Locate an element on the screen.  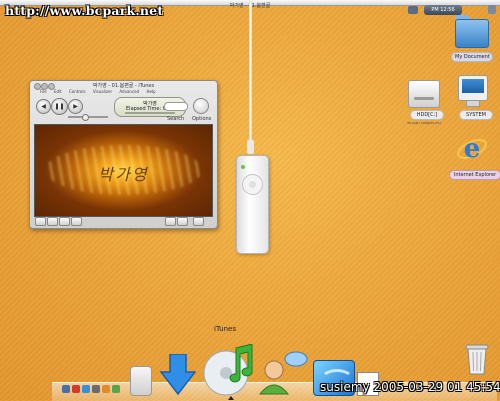
internet-explorer-label: Internet Explorer is located at coordinates (474, 175).